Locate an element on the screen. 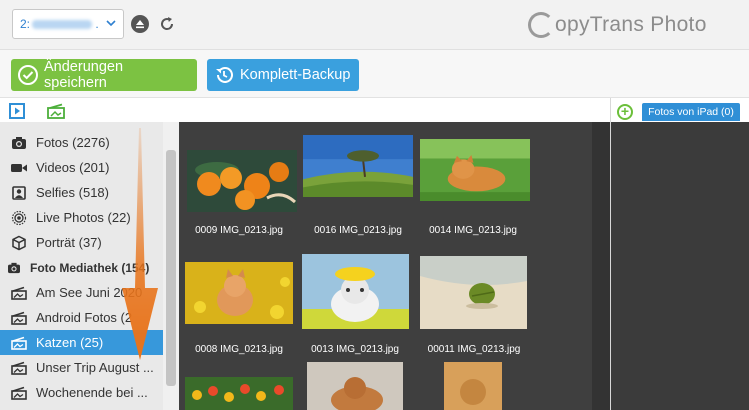  gallery-scrollbar is located at coordinates (601, 266).